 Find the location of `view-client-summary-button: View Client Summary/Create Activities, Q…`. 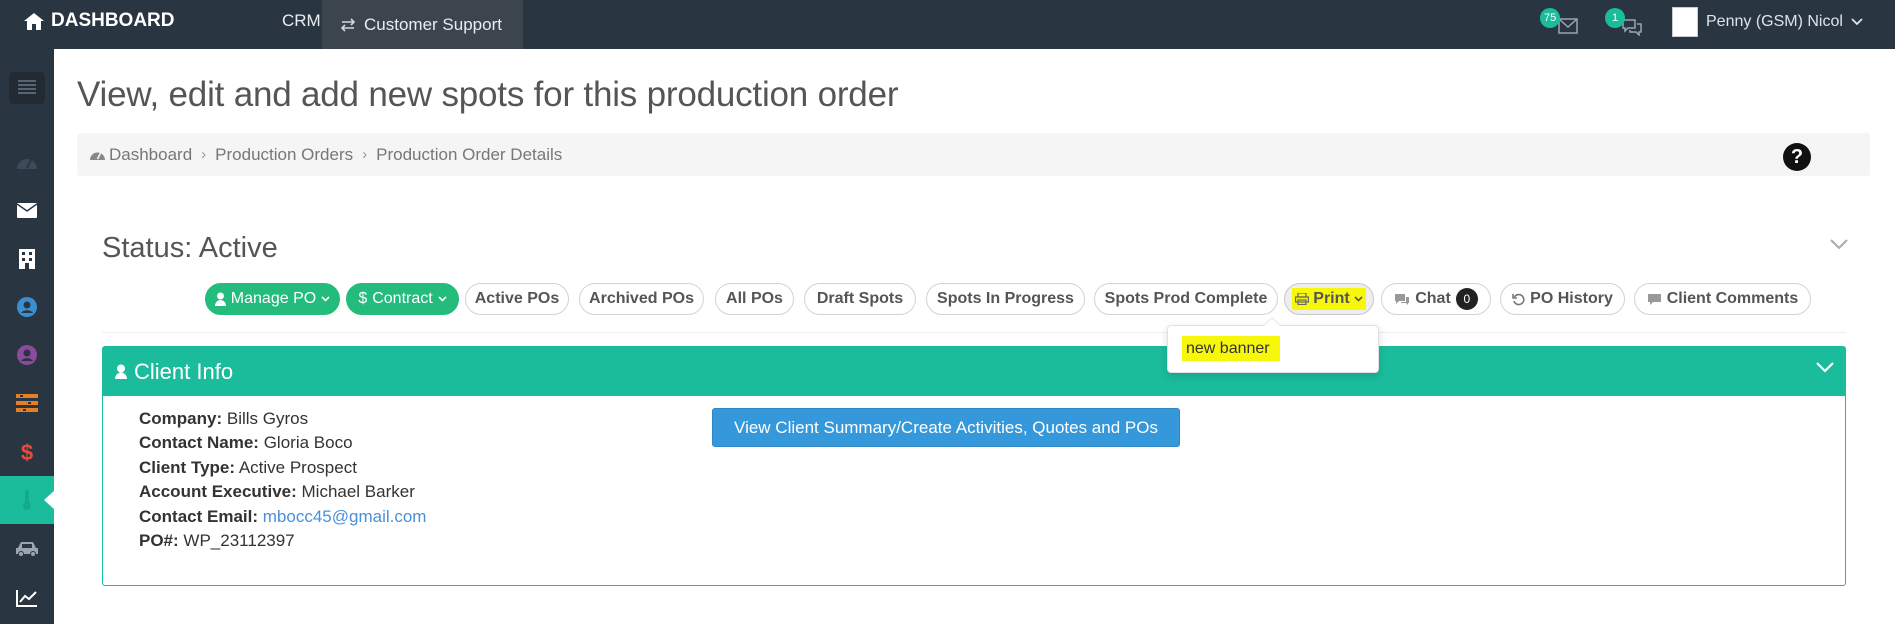

view-client-summary-button: View Client Summary/Create Activities, Q… is located at coordinates (946, 427).